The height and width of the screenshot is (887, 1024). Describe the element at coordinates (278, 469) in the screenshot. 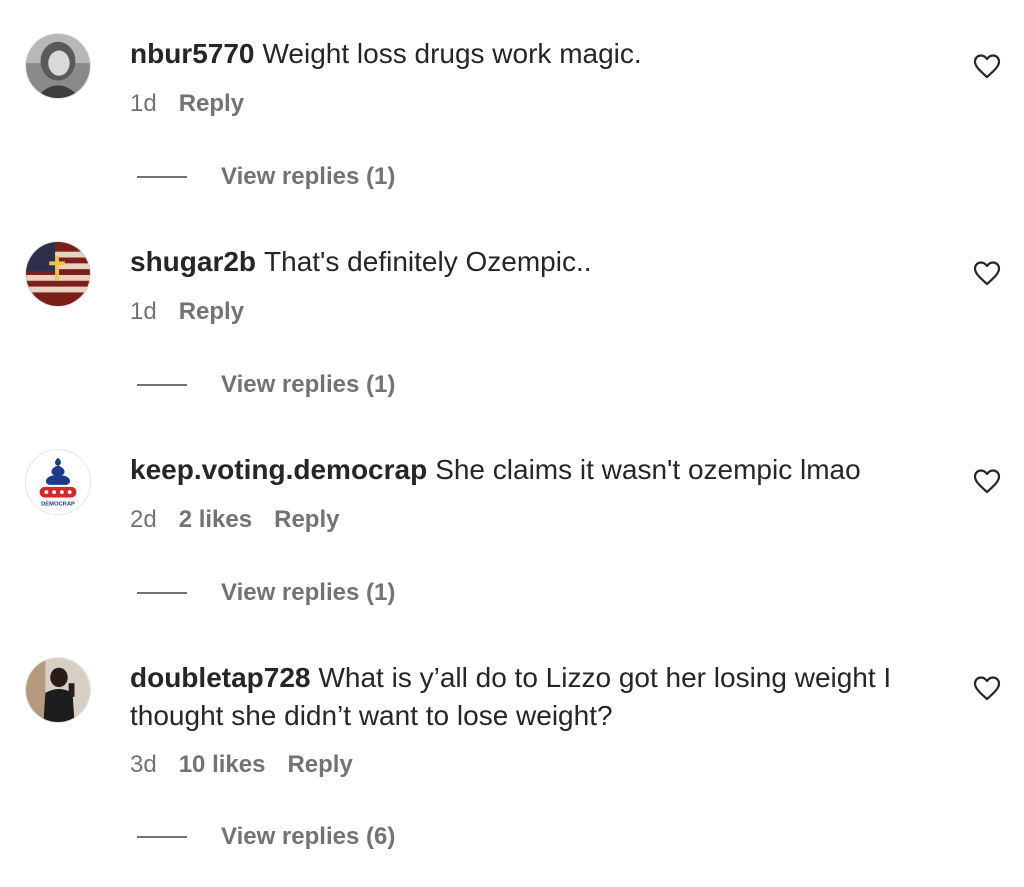

I see `comment-username: keep.voting.democrap` at that location.